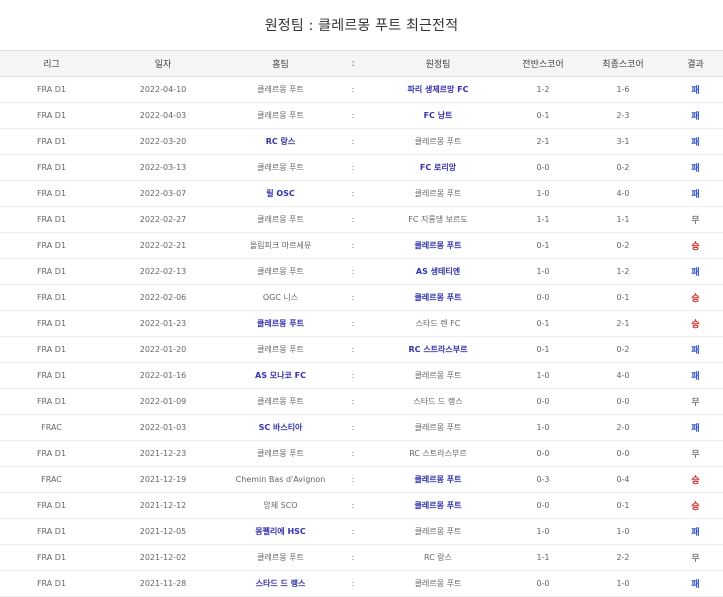  I want to click on league-cell: FRAC, so click(51, 427).